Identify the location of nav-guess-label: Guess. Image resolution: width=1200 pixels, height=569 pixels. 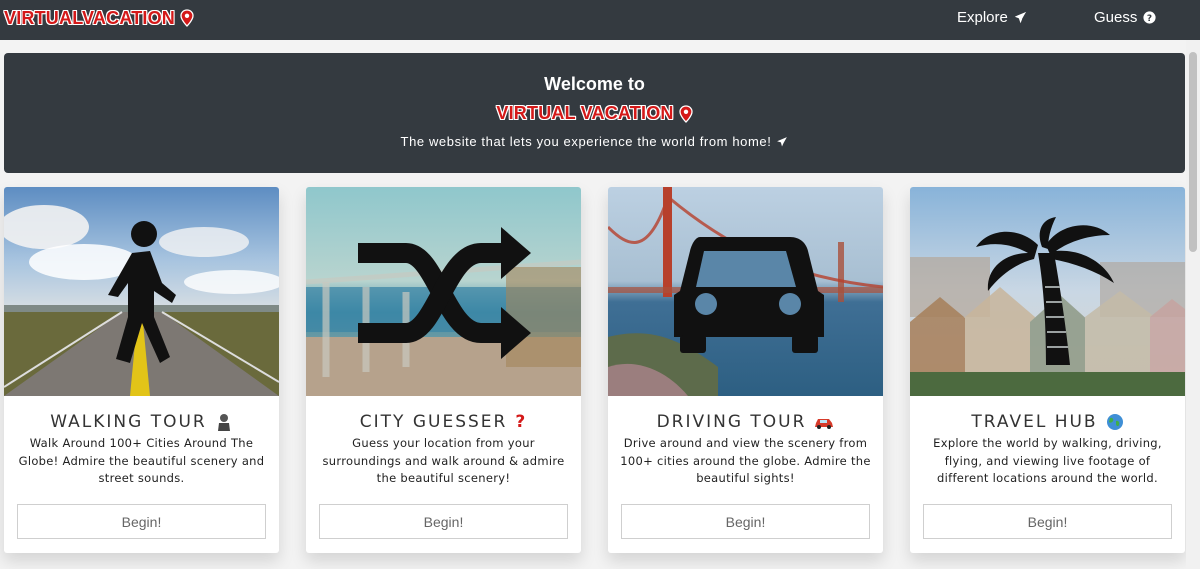
(1116, 17).